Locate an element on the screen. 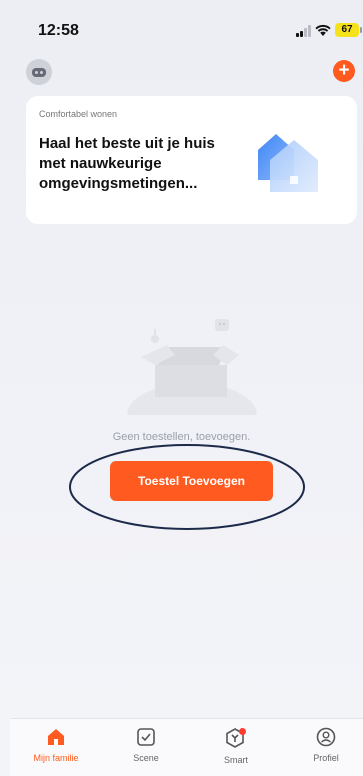 The height and width of the screenshot is (776, 363). tab-mijn-familie: Mijn familie is located at coordinates (56, 745).